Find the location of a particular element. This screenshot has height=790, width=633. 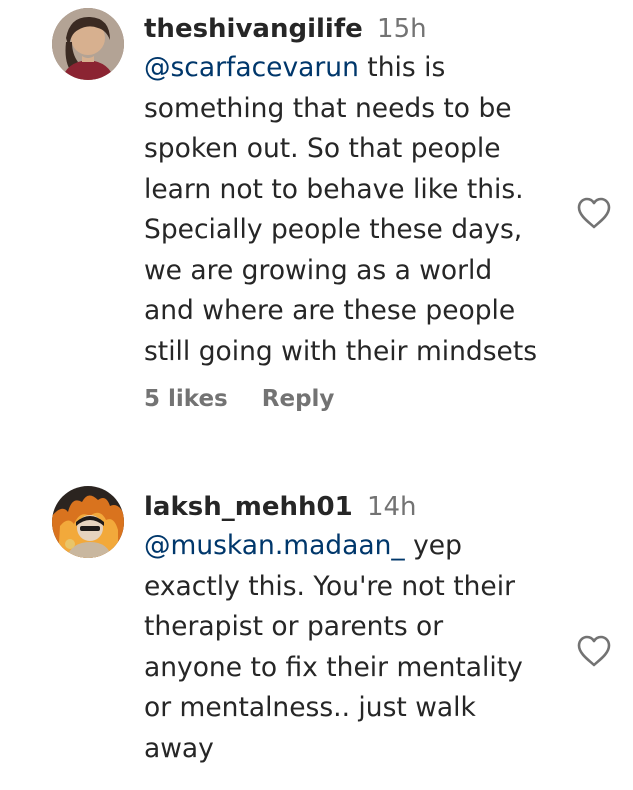

comment-first-line: @muskan.madaan_ yep is located at coordinates (359, 546).